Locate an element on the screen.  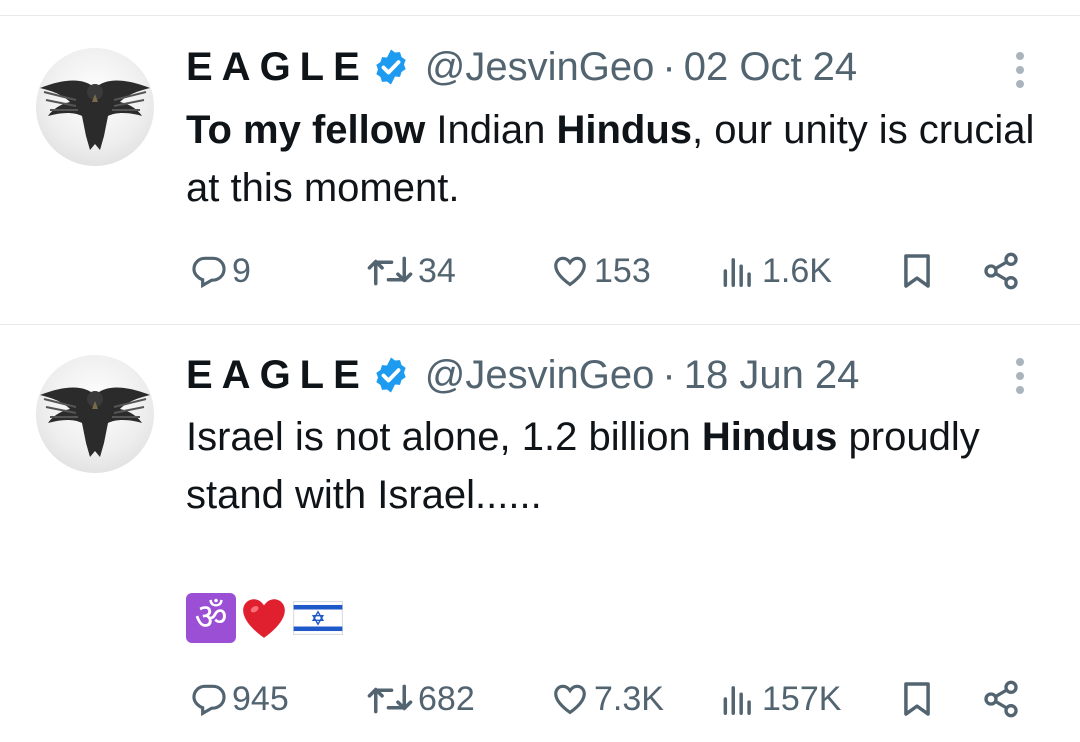
like-button: 153 is located at coordinates (600, 271).